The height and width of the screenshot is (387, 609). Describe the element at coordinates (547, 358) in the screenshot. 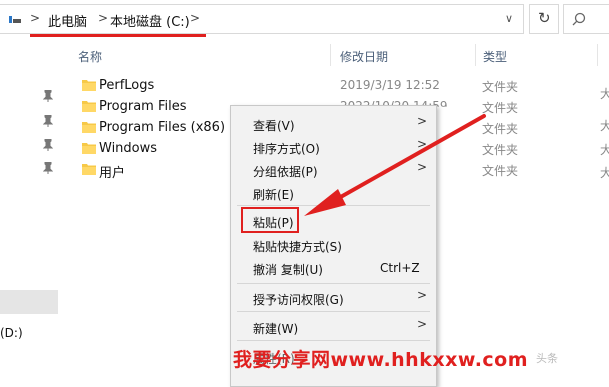

I see `watermark-faint: 头条` at that location.